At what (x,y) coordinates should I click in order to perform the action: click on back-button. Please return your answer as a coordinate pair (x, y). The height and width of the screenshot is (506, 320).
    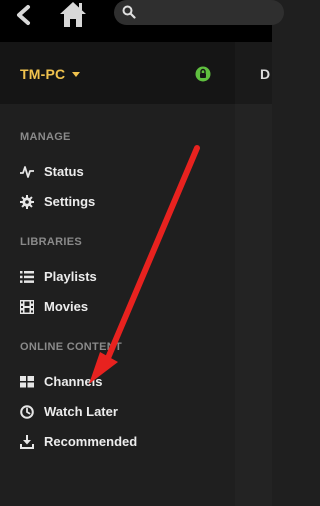
    Looking at the image, I should click on (24, 15).